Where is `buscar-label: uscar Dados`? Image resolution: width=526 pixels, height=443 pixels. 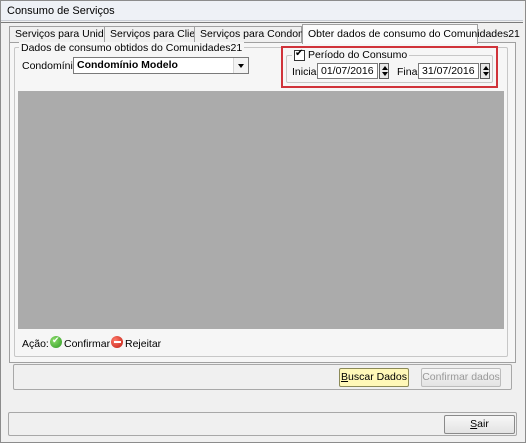
buscar-label: uscar Dados is located at coordinates (377, 377).